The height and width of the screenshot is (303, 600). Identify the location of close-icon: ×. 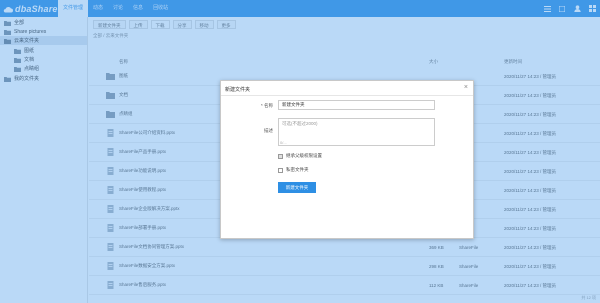
(466, 87).